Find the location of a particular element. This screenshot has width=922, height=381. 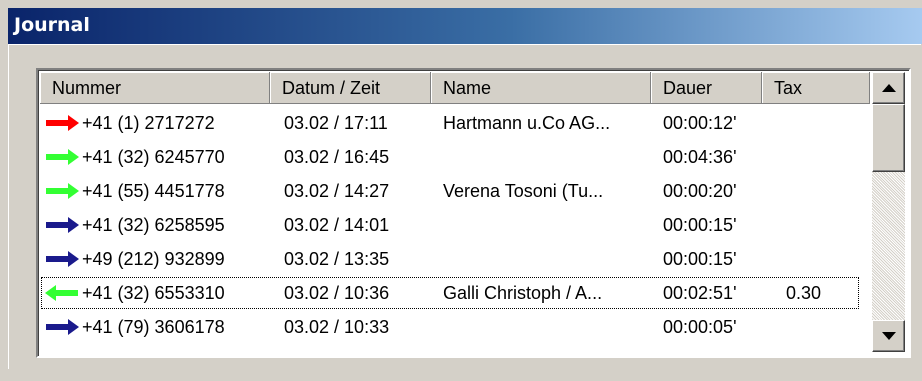

scroll-thumb is located at coordinates (888, 138).